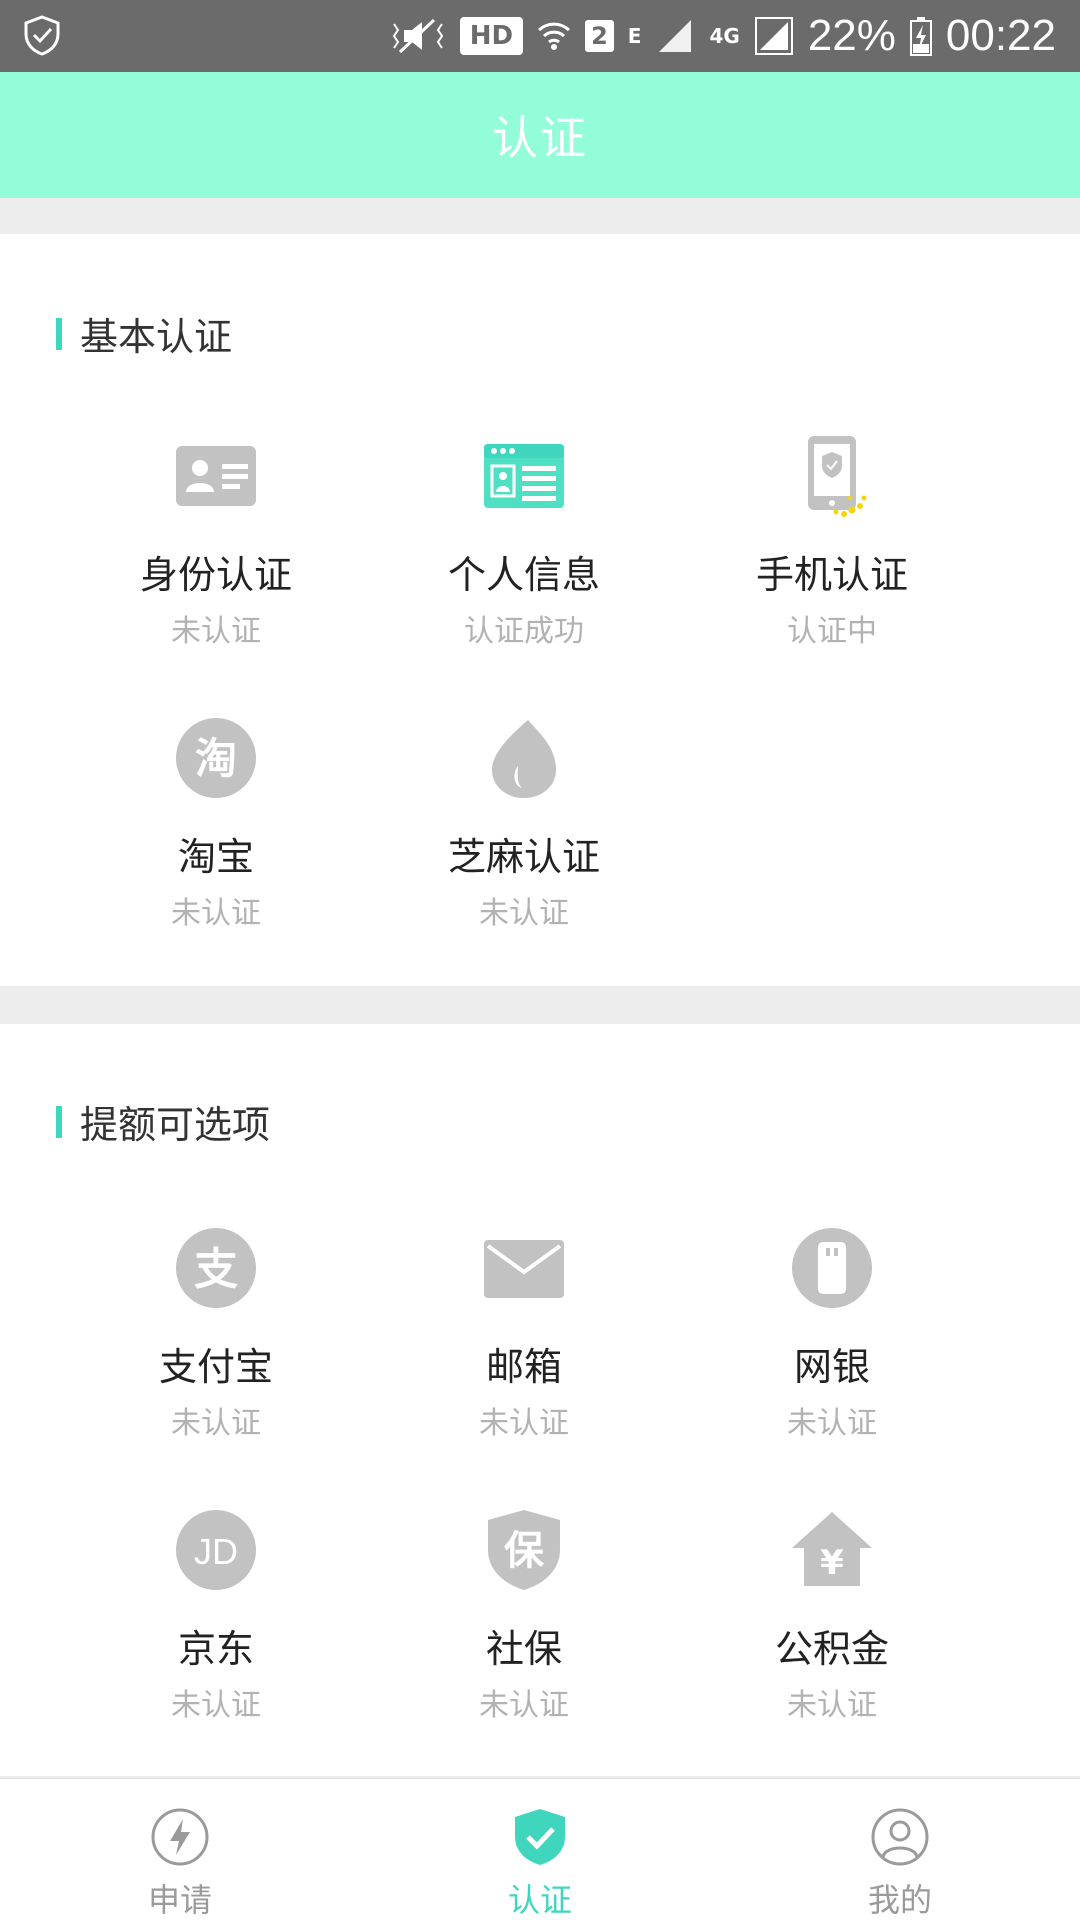 This screenshot has width=1080, height=1921. Describe the element at coordinates (539, 1900) in the screenshot. I see `nav-label: 认证` at that location.